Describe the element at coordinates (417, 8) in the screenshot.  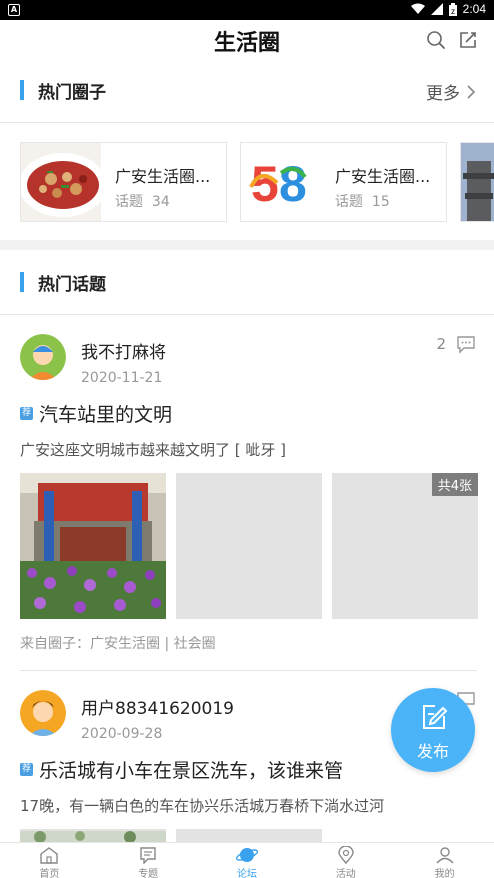
I see `wifi-icon` at that location.